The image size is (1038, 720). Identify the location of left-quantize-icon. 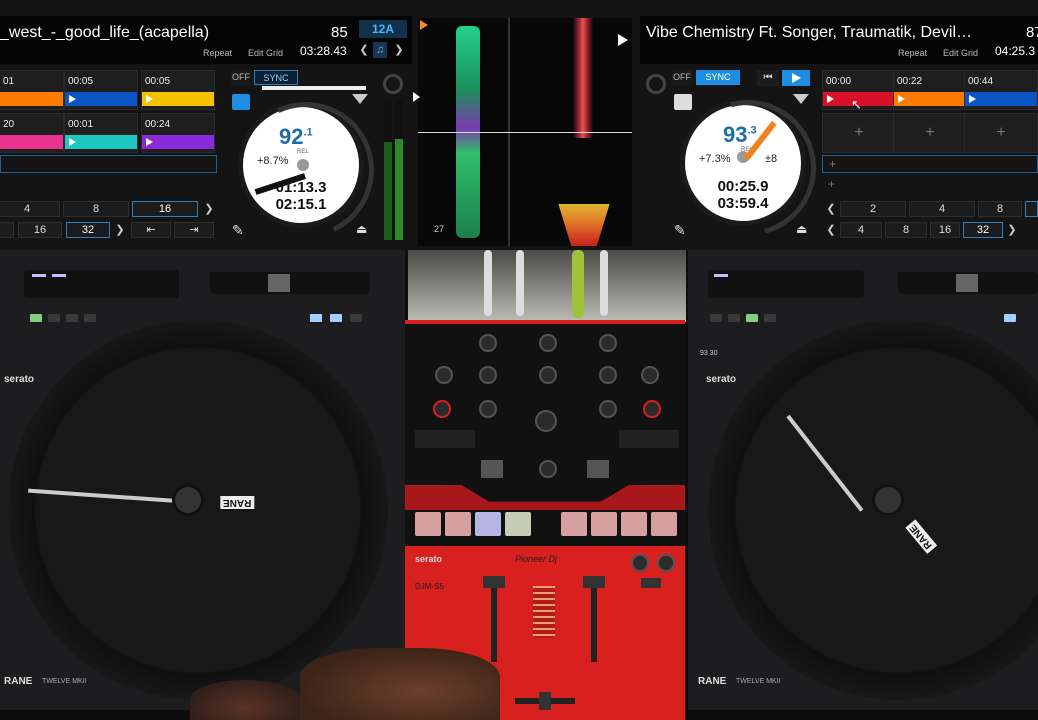
(241, 102).